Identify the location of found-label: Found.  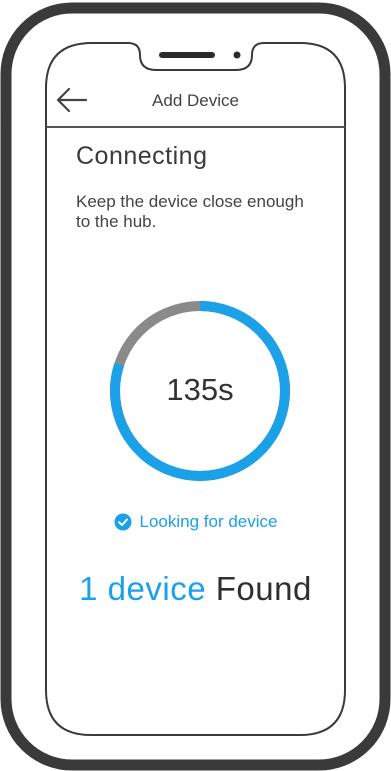
(263, 588).